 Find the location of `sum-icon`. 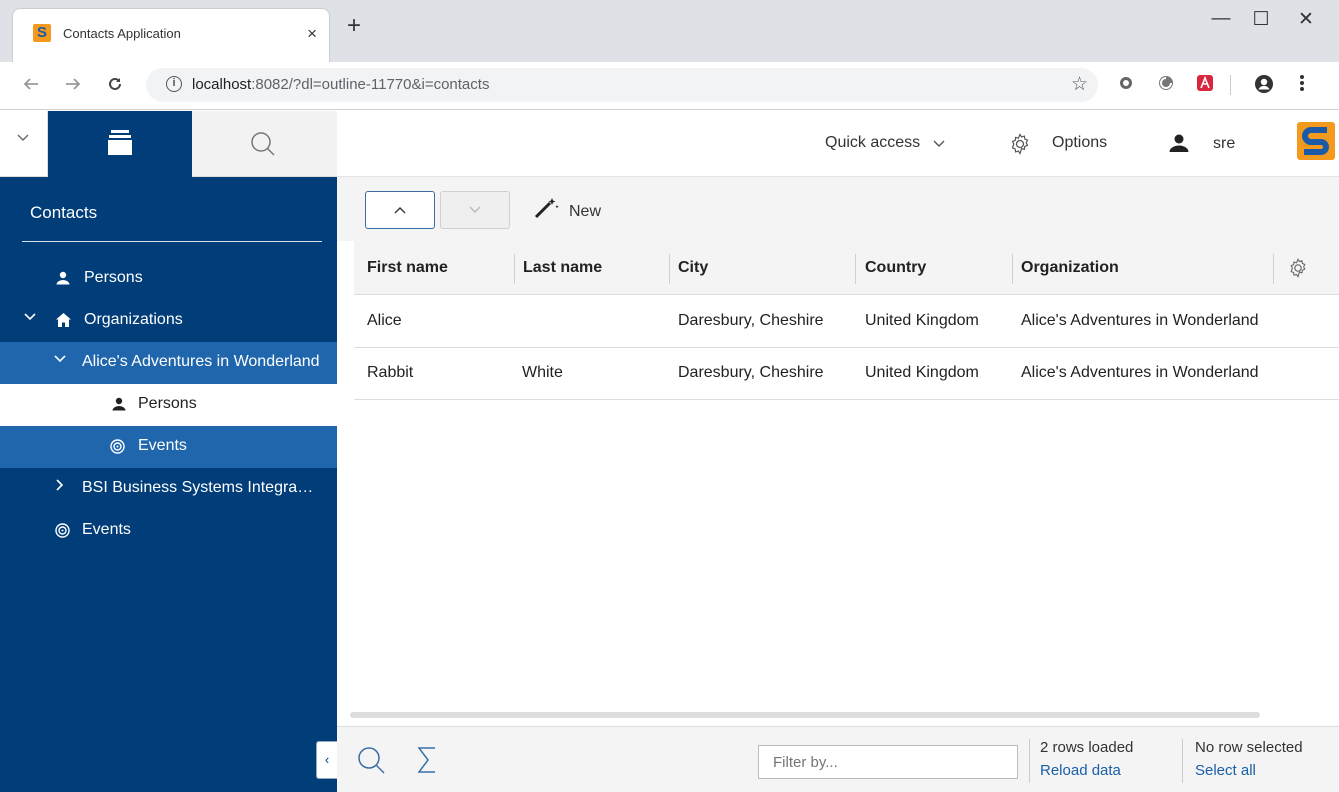

sum-icon is located at coordinates (427, 760).